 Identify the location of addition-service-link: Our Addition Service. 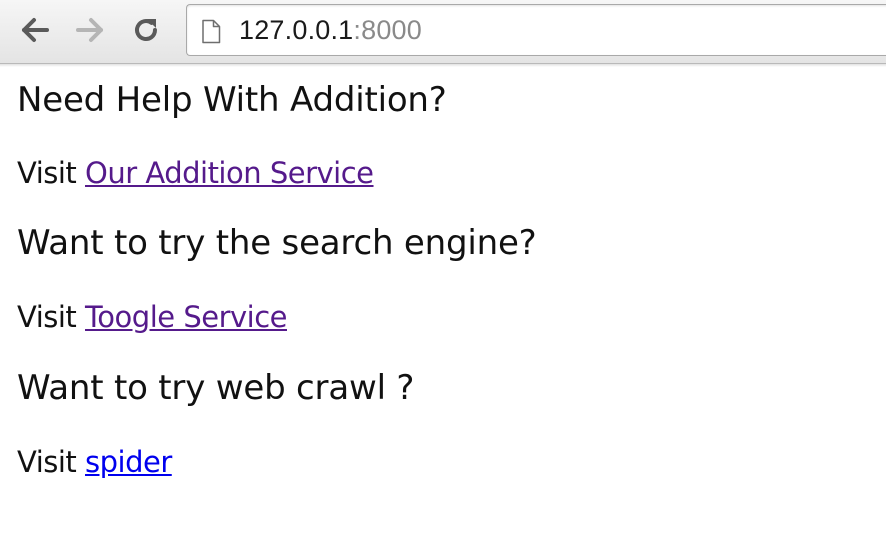
(229, 173).